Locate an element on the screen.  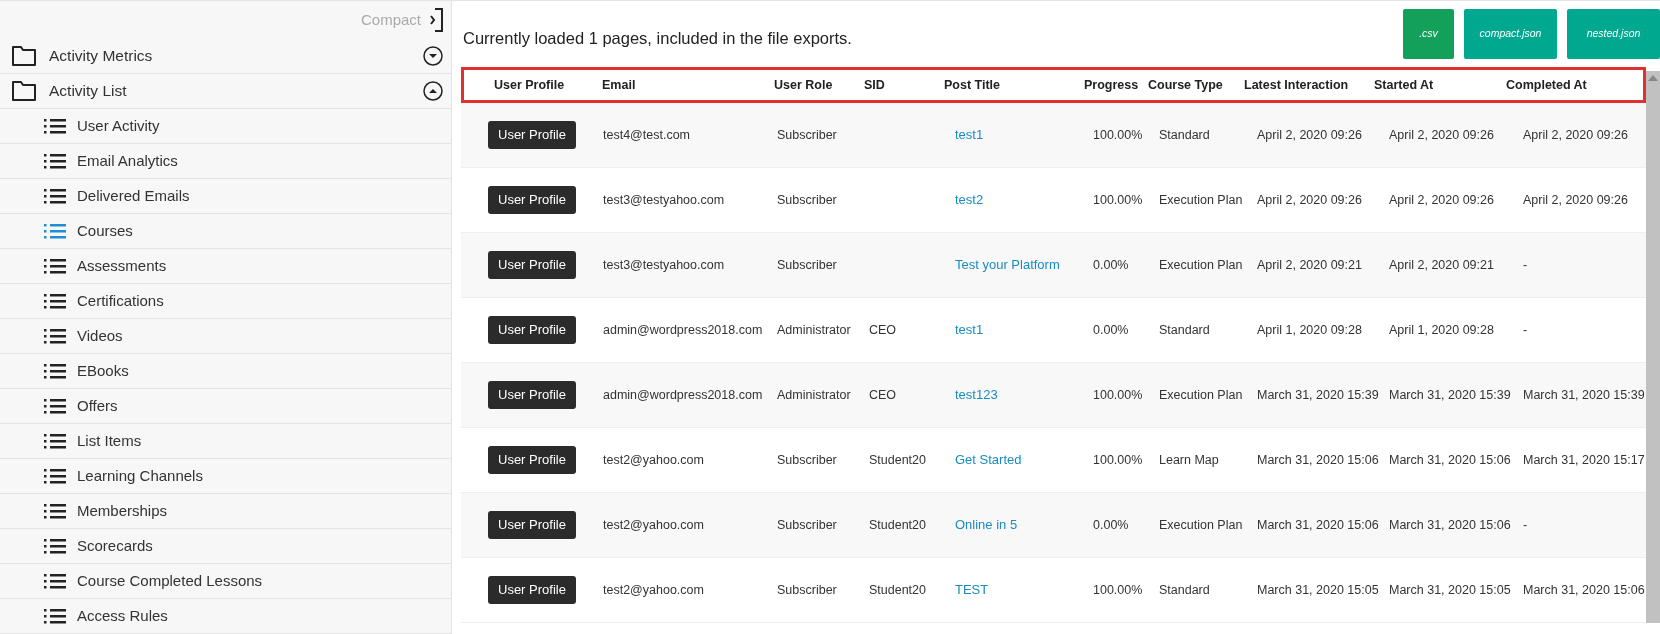
expand-icon is located at coordinates (433, 56).